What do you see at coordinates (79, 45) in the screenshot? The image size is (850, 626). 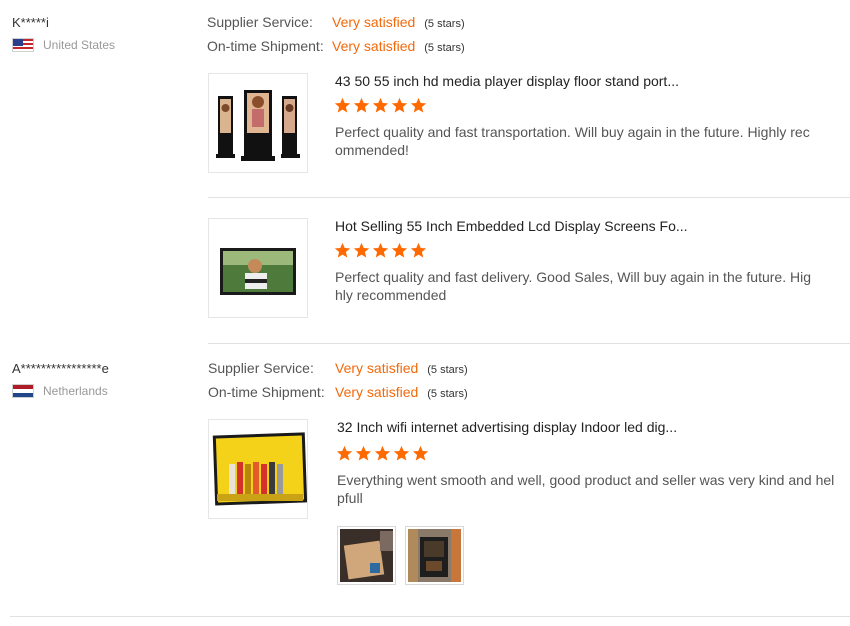 I see `country-label: United States` at bounding box center [79, 45].